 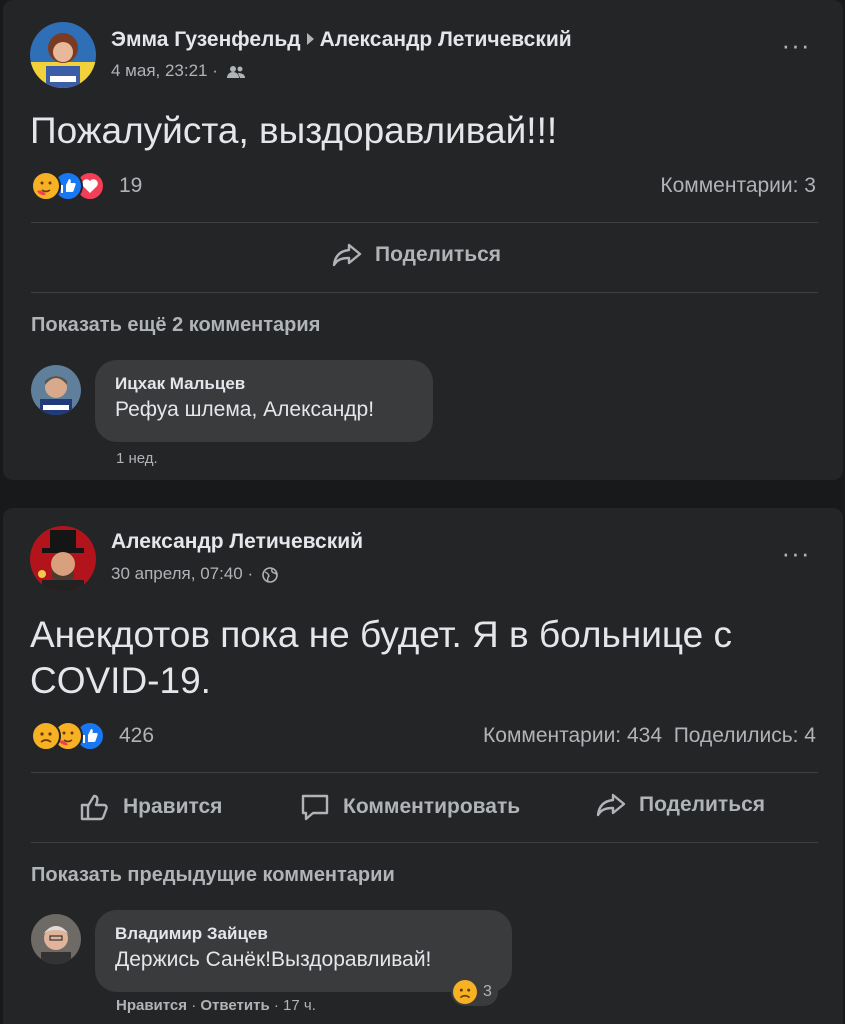 I want to click on post-header-names: Эмма Гузенфельд Александр Летичевский, so click(x=341, y=40).